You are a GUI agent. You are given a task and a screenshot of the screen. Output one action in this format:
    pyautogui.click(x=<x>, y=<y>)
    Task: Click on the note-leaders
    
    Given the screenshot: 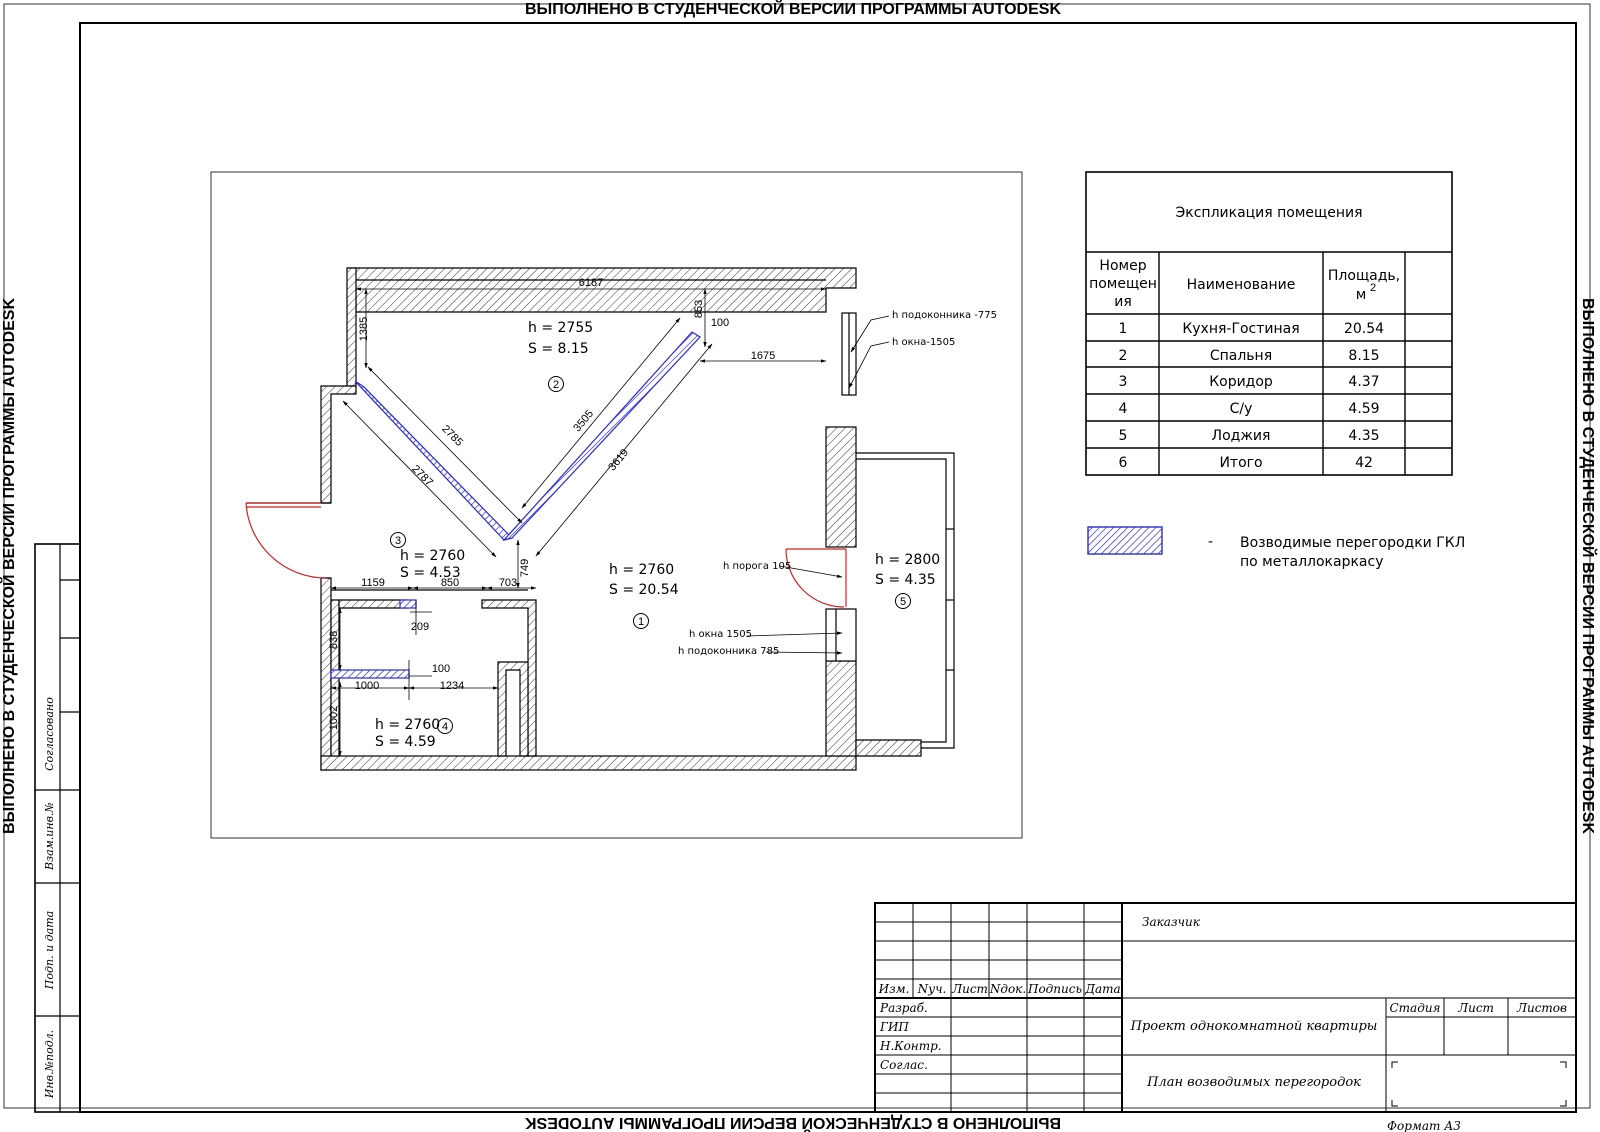 What is the action you would take?
    pyautogui.click(x=818, y=485)
    